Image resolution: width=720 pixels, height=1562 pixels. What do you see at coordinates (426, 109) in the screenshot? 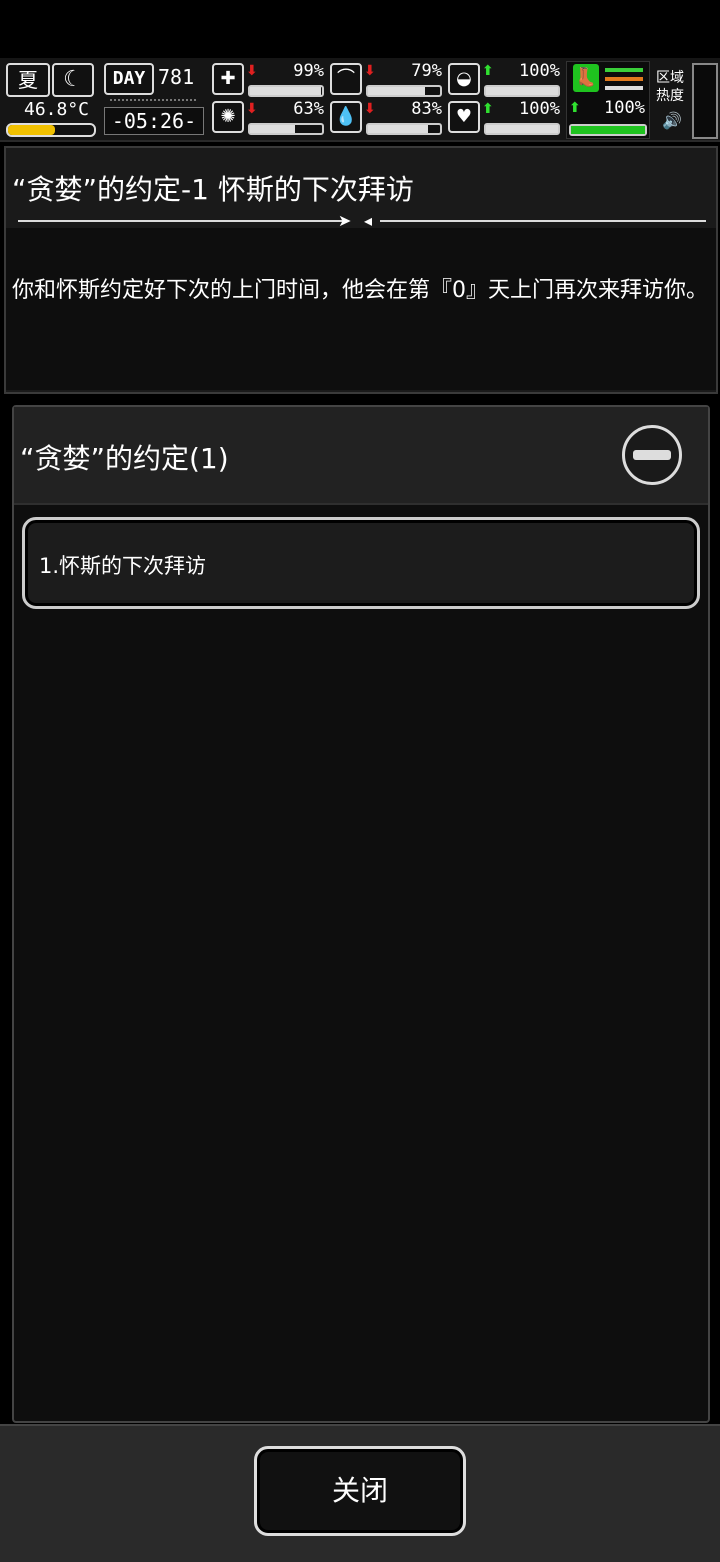
I see `stat-value: 83%` at bounding box center [426, 109].